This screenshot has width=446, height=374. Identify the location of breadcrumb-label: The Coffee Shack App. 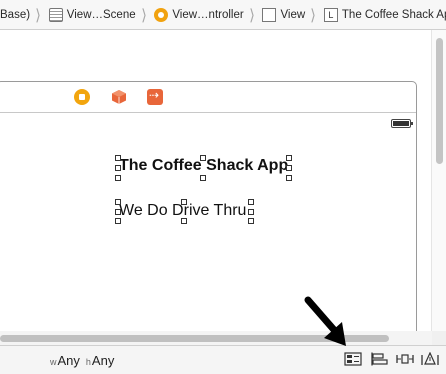
(393, 14).